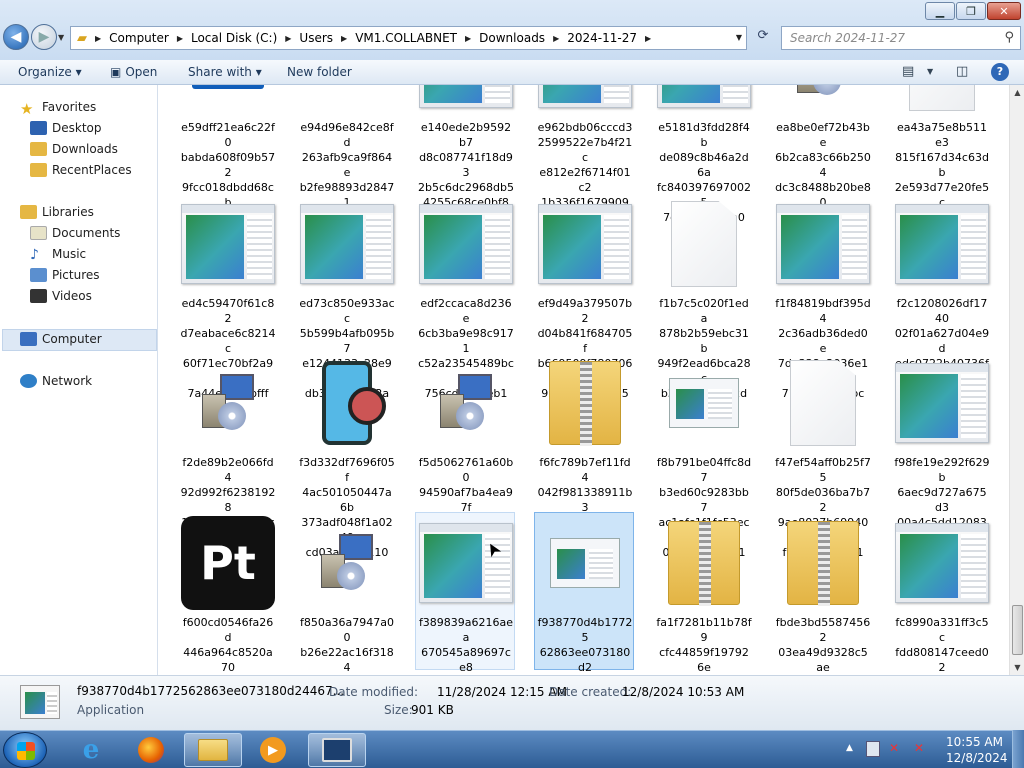 The image size is (1024, 768). Describe the element at coordinates (763, 38) in the screenshot. I see `refresh-button: ⟳` at that location.